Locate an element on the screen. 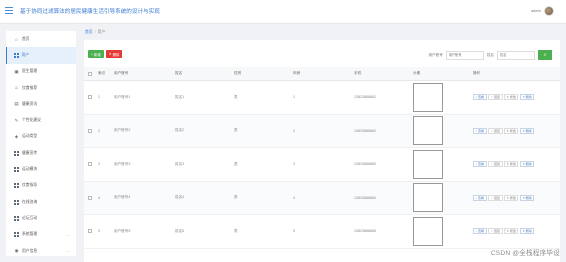 The height and width of the screenshot is (262, 566). sidebar-item: ⌂ 首页 is located at coordinates (41, 39).